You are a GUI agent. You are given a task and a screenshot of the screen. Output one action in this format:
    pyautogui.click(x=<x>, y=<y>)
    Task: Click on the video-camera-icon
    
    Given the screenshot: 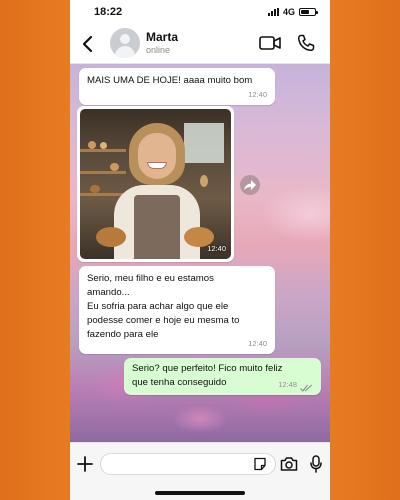 What is the action you would take?
    pyautogui.click(x=270, y=43)
    